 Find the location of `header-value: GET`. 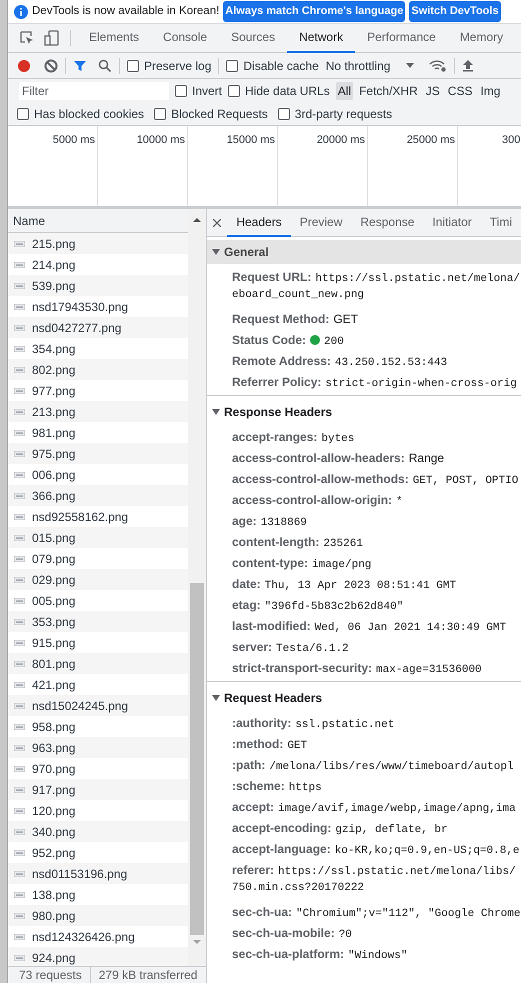

header-value: GET is located at coordinates (345, 319).